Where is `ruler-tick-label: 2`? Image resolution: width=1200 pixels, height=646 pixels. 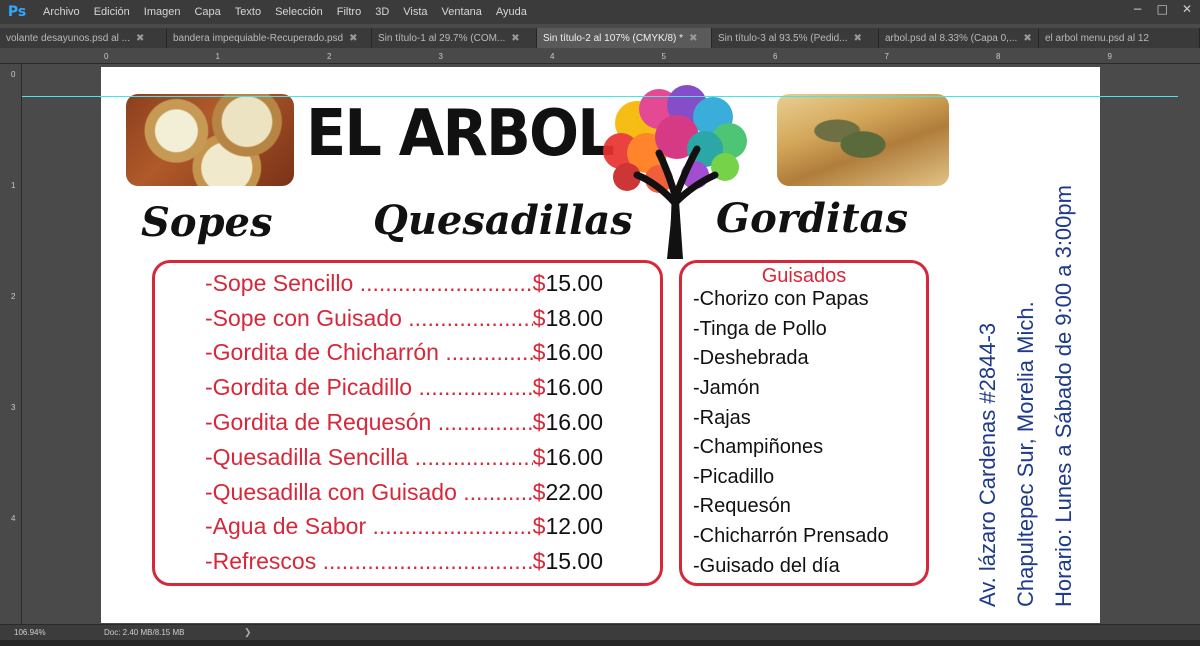 ruler-tick-label: 2 is located at coordinates (13, 296).